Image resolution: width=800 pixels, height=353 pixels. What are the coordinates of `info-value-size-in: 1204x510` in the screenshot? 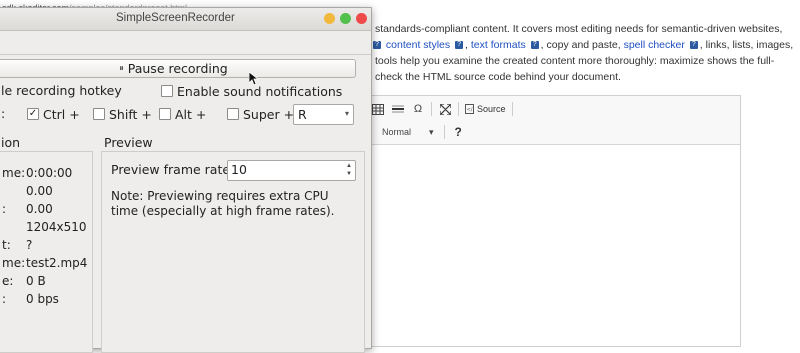 It's located at (56, 227).